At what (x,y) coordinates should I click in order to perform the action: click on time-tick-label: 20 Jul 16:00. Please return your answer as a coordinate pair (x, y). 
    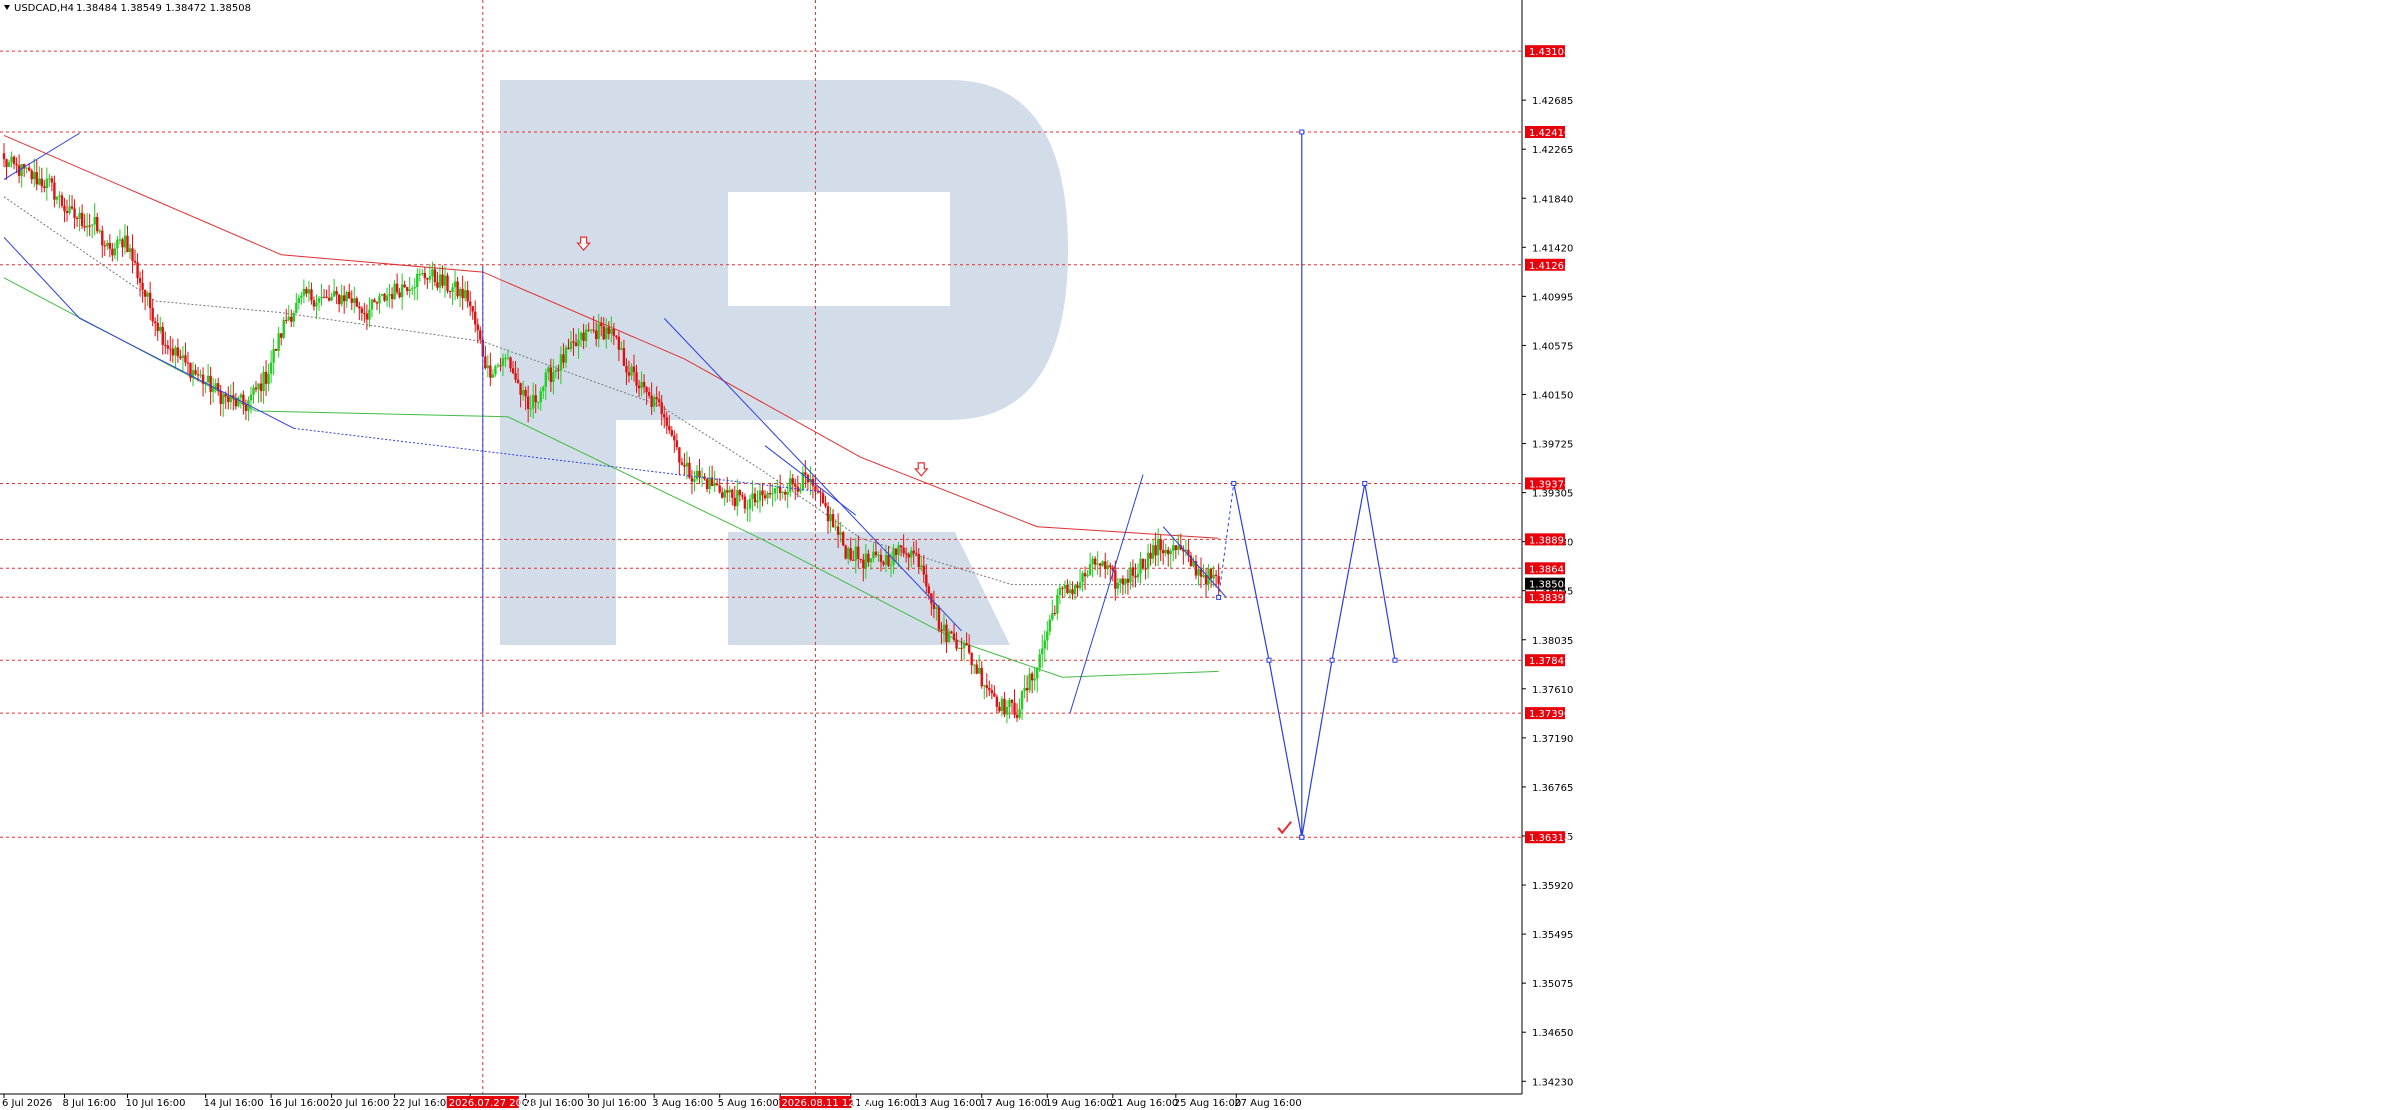
    Looking at the image, I should click on (360, 1103).